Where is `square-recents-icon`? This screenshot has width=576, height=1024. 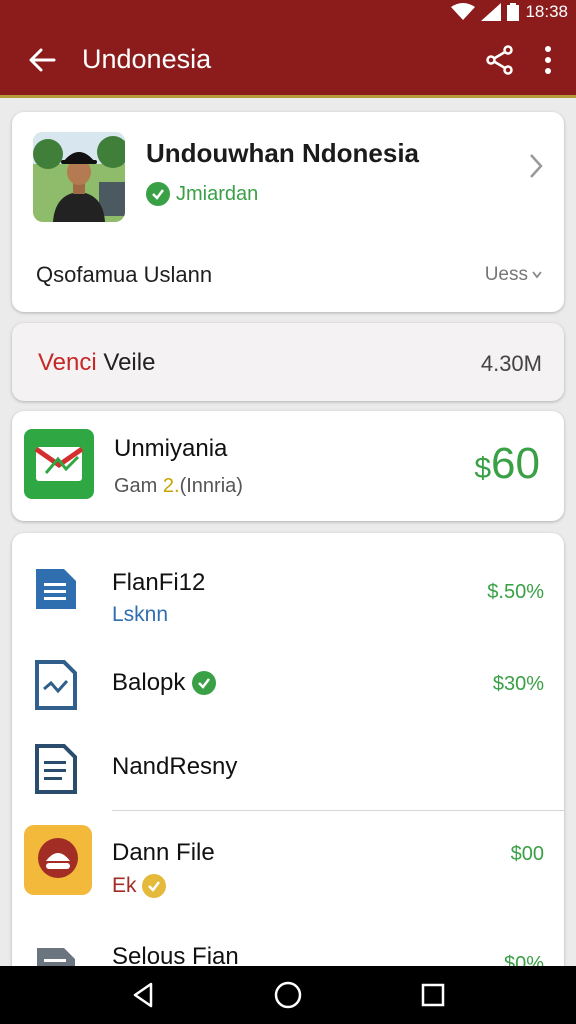
square-recents-icon is located at coordinates (433, 995).